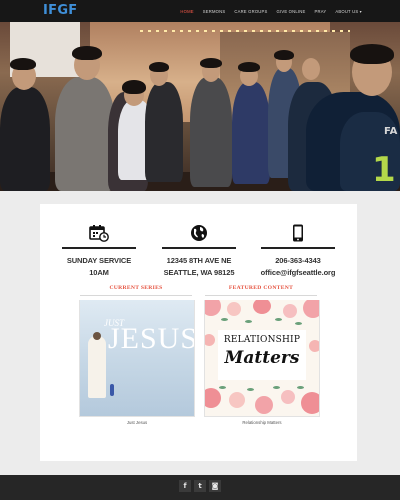 This screenshot has width=400, height=500. What do you see at coordinates (262, 340) in the screenshot?
I see `featured-art-title-top: RELATIONSHIP` at bounding box center [262, 340].